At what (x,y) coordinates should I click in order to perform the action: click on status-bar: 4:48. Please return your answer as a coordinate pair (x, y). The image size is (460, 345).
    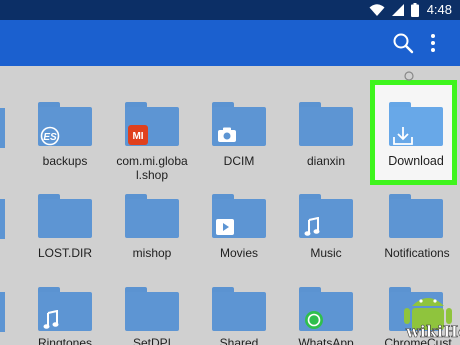
    Looking at the image, I should click on (230, 10).